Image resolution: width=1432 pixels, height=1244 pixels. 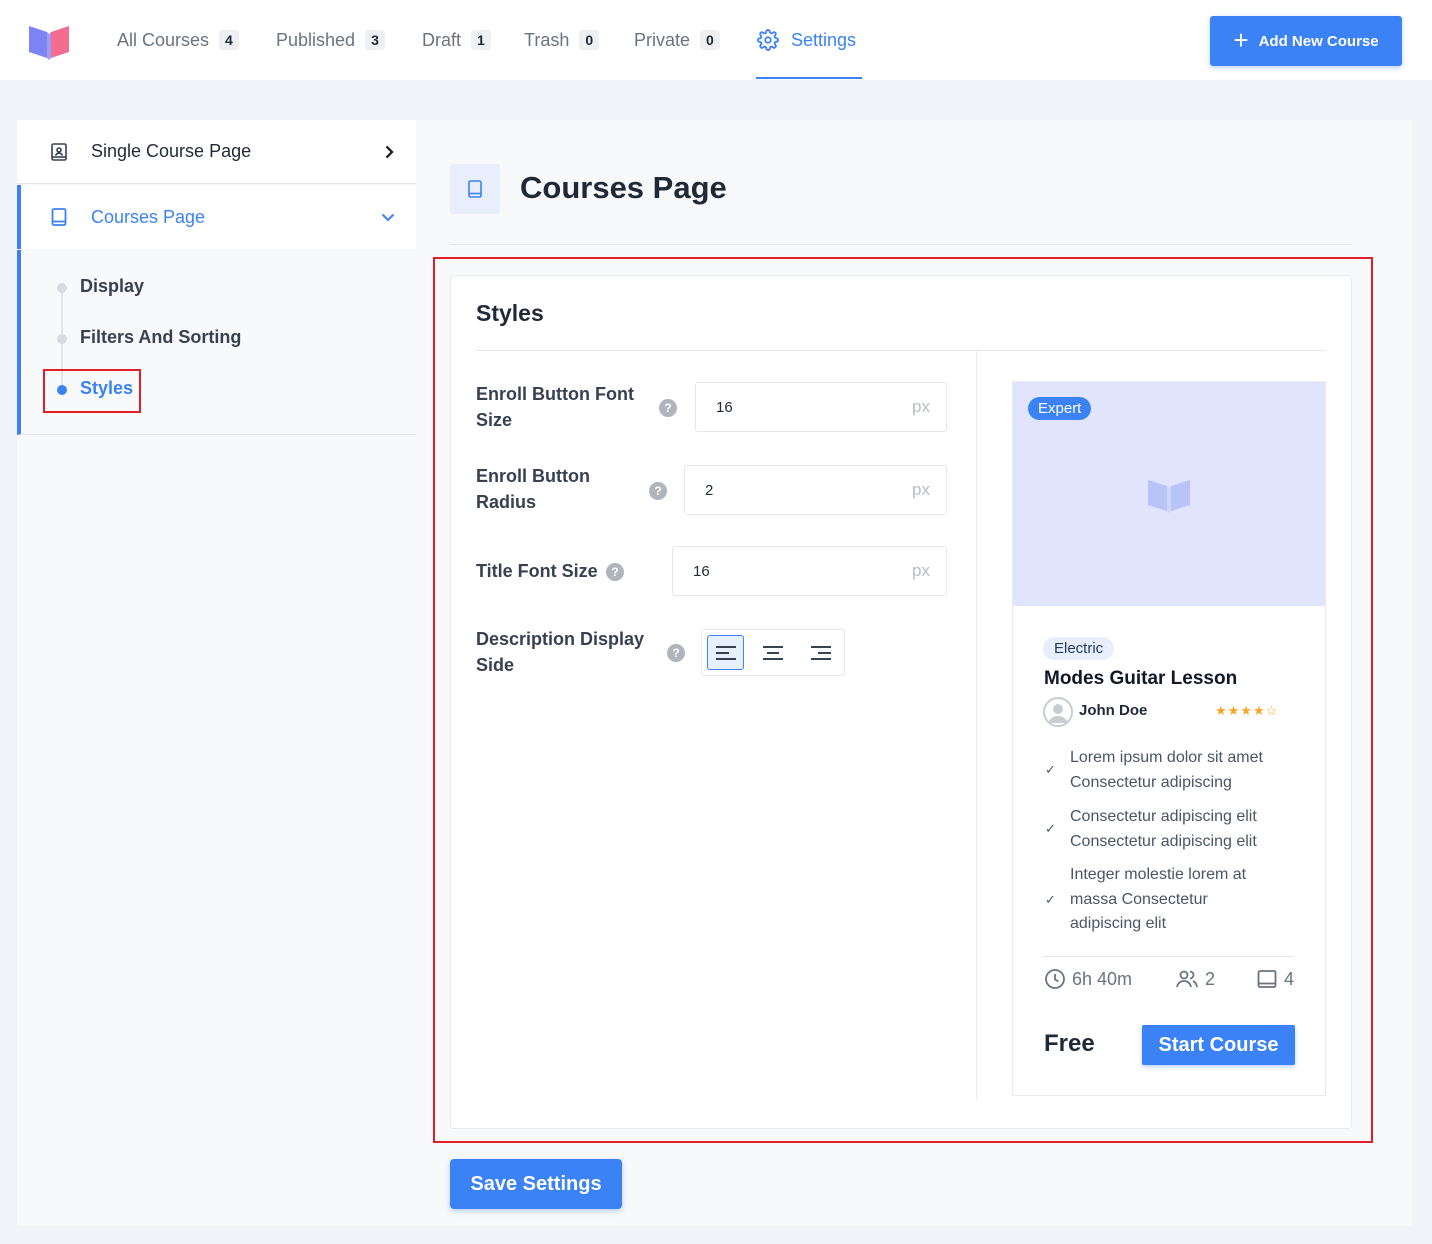 What do you see at coordinates (536, 1184) in the screenshot?
I see `save-settings-button: Save Settings` at bounding box center [536, 1184].